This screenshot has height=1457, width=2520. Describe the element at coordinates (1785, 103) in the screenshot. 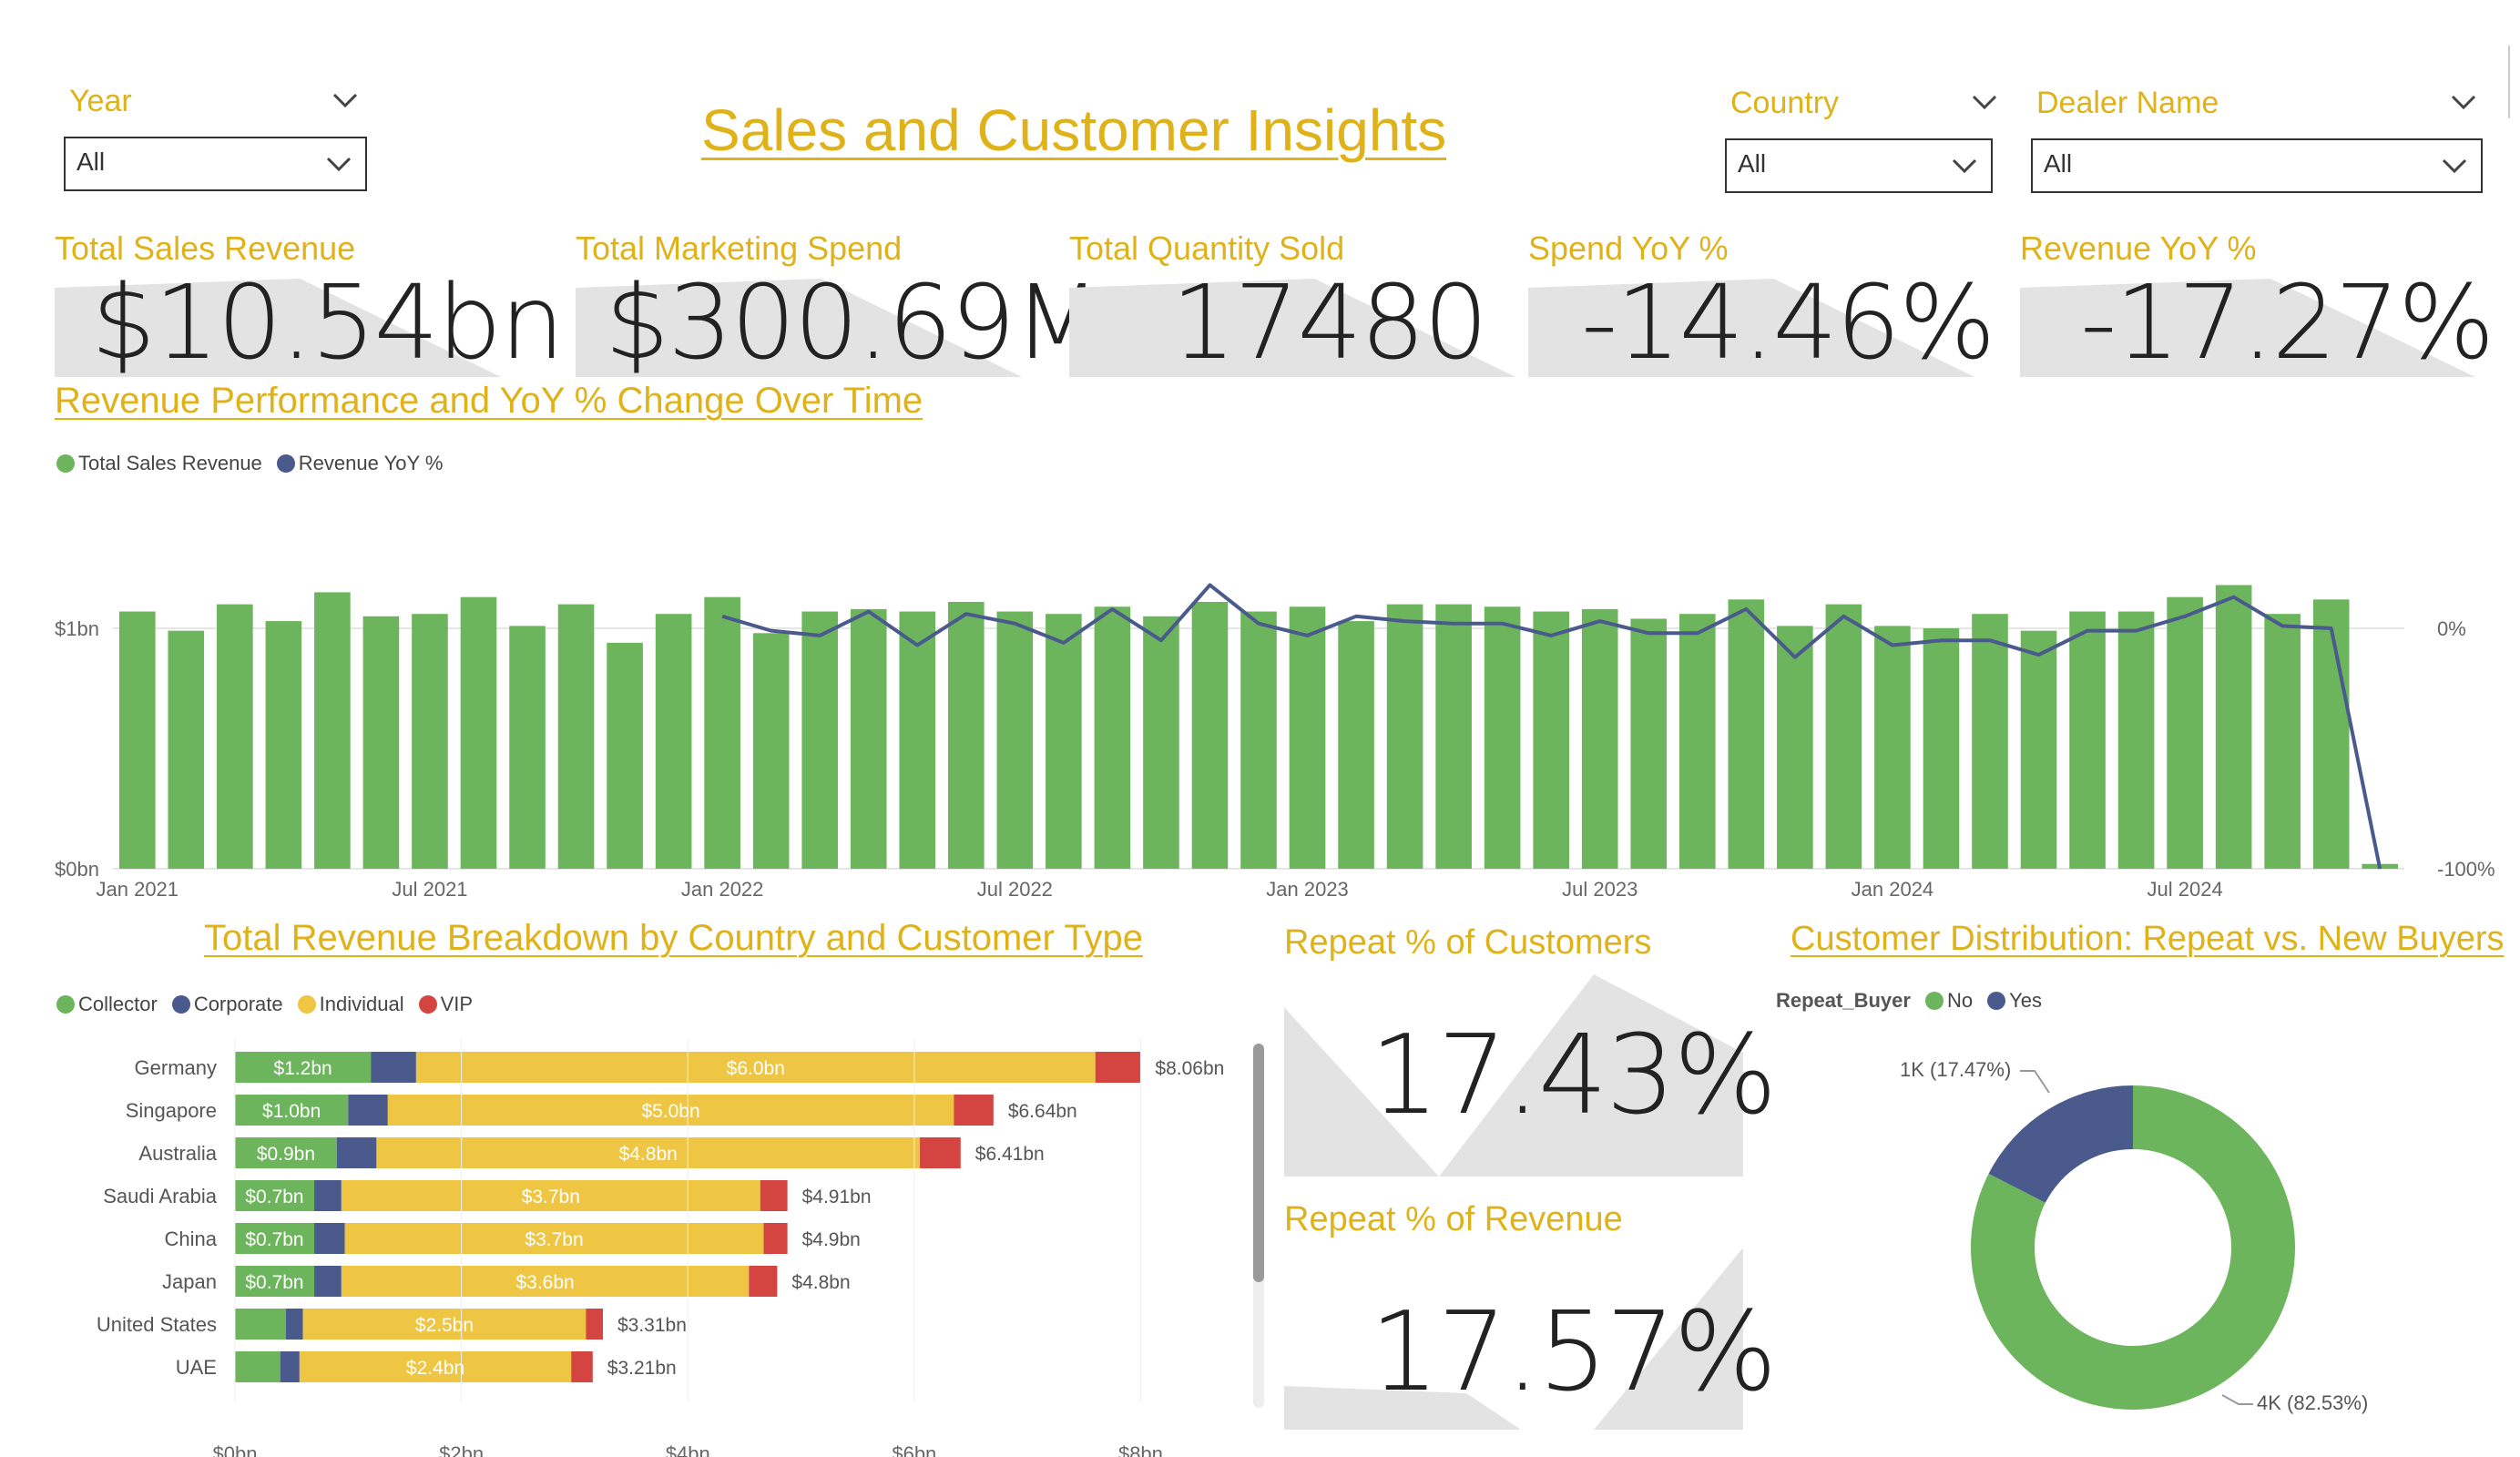

I see `country-slicer-label: Country` at that location.